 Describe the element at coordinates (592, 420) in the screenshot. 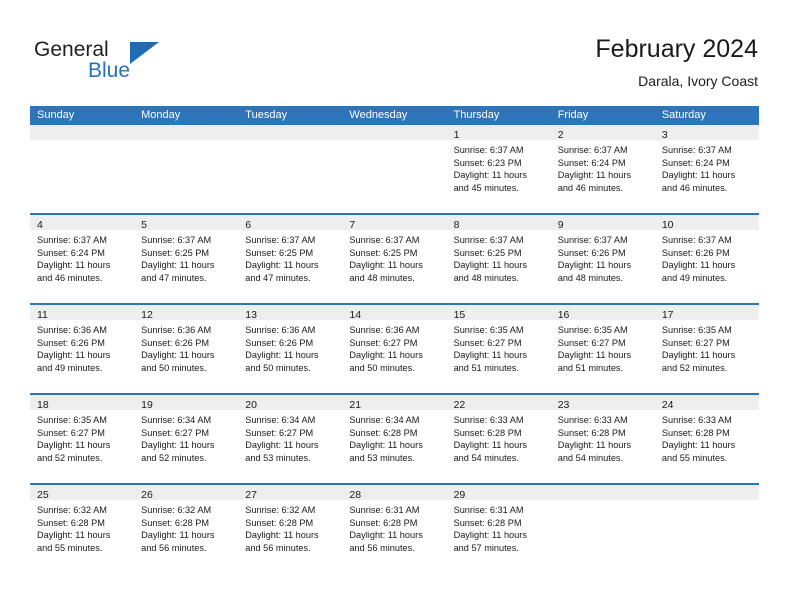

I see `sunrise-text: Sunrise: 6:33 AM` at that location.